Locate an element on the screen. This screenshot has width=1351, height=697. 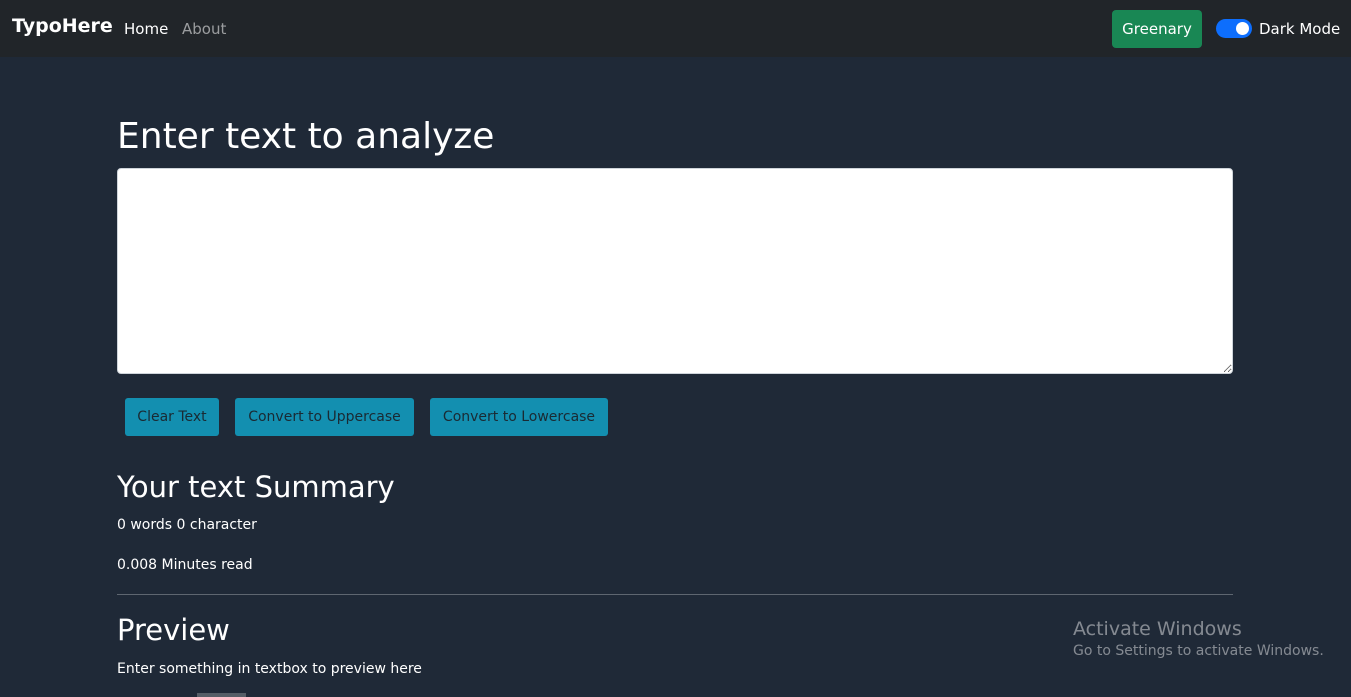
windows-watermark-title: Activate Windows is located at coordinates (1157, 629).